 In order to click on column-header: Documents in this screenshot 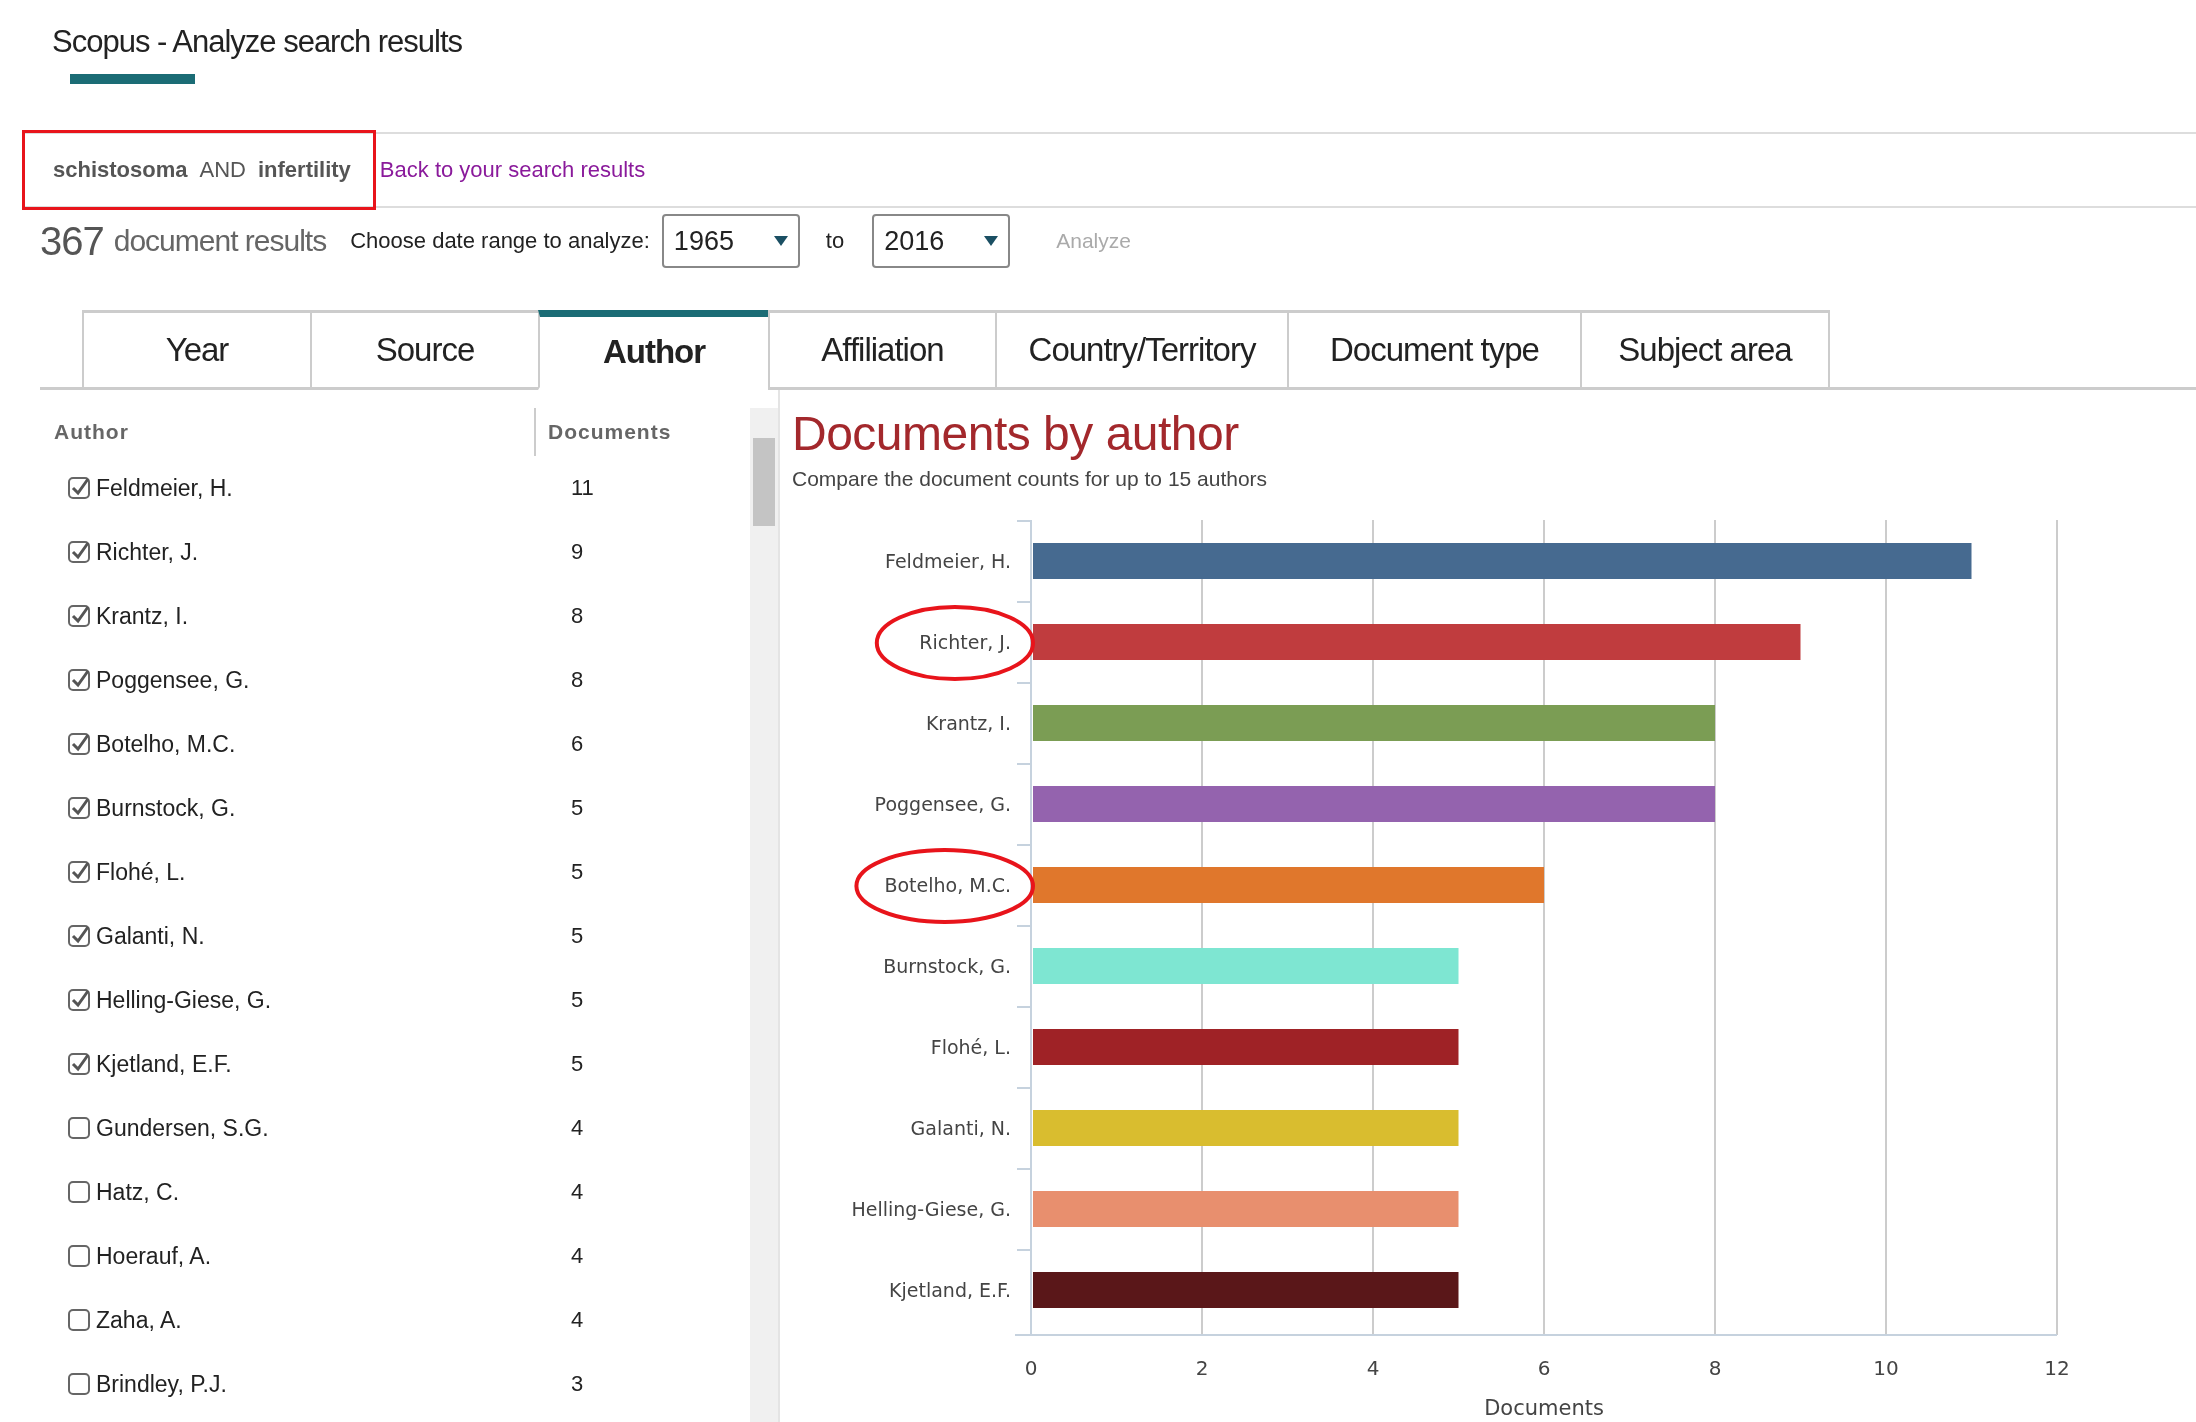, I will do `click(603, 432)`.